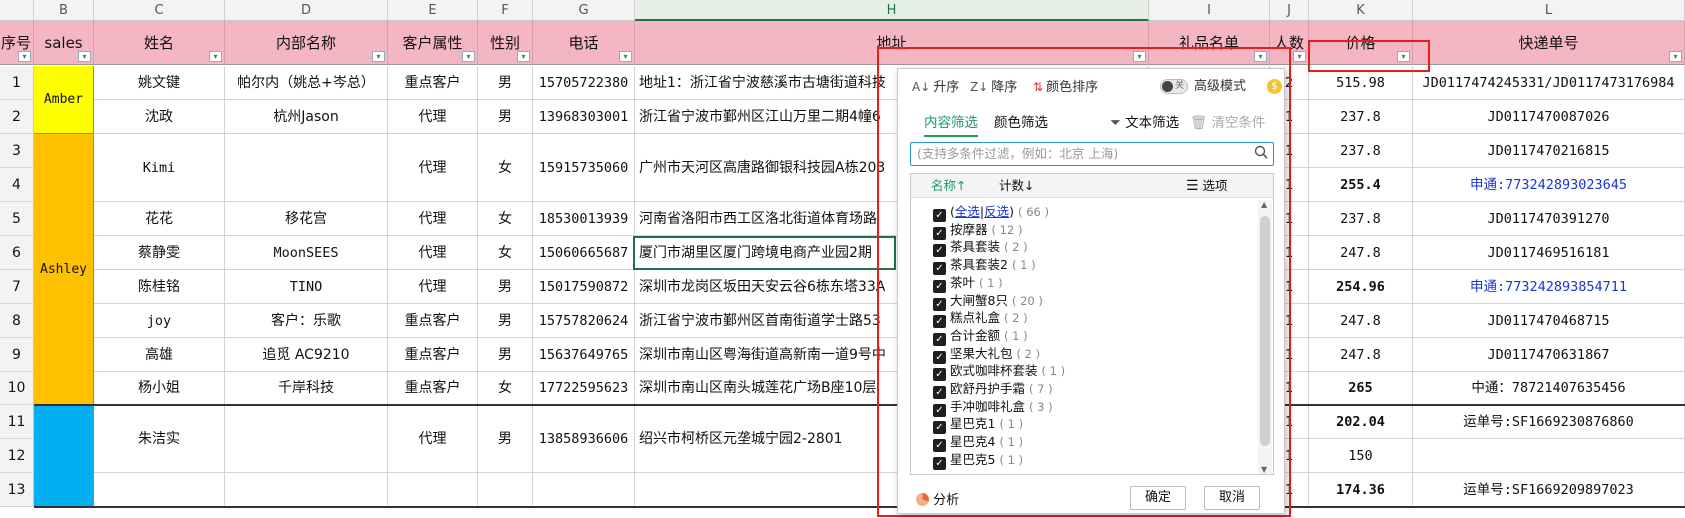  What do you see at coordinates (159, 287) in the screenshot?
I see `cell-name: 陈桂铭` at bounding box center [159, 287].